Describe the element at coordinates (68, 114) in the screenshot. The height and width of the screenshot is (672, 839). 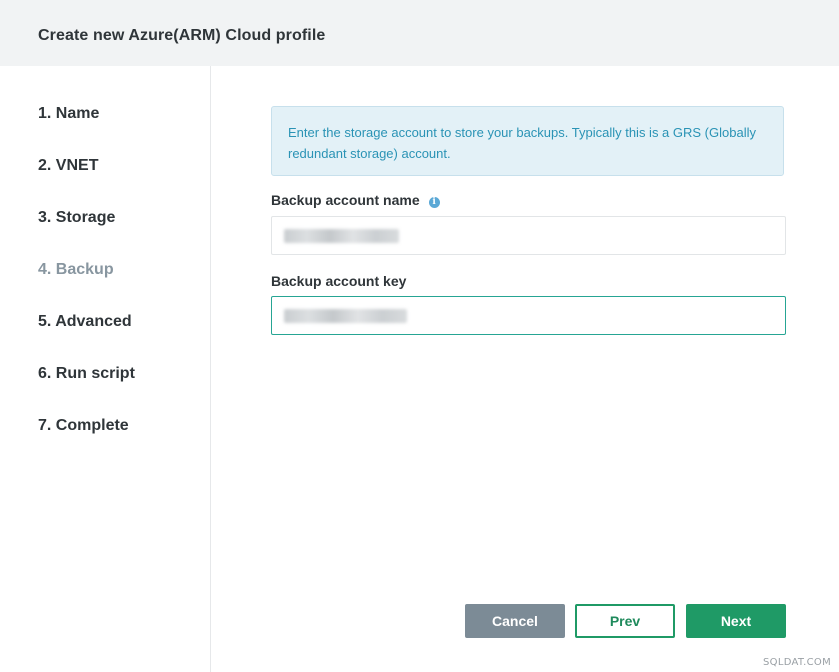
I see `step-name: 1. Name` at that location.